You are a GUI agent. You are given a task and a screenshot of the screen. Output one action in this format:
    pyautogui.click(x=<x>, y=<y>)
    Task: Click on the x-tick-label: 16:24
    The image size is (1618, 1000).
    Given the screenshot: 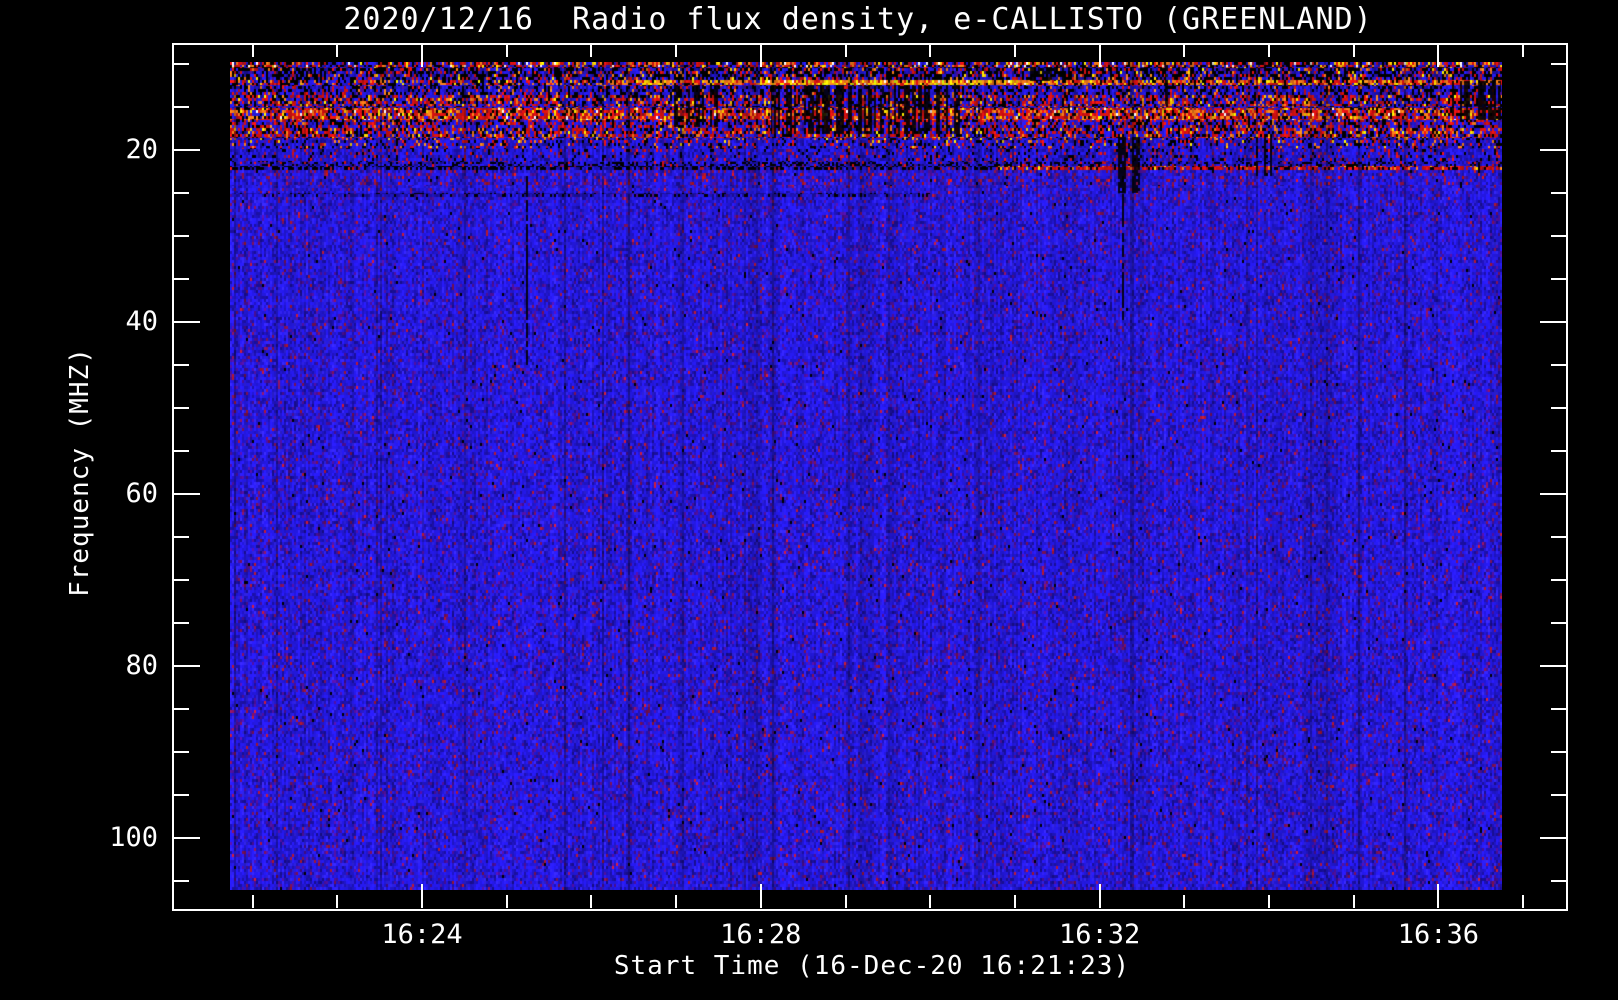 What is the action you would take?
    pyautogui.click(x=422, y=934)
    